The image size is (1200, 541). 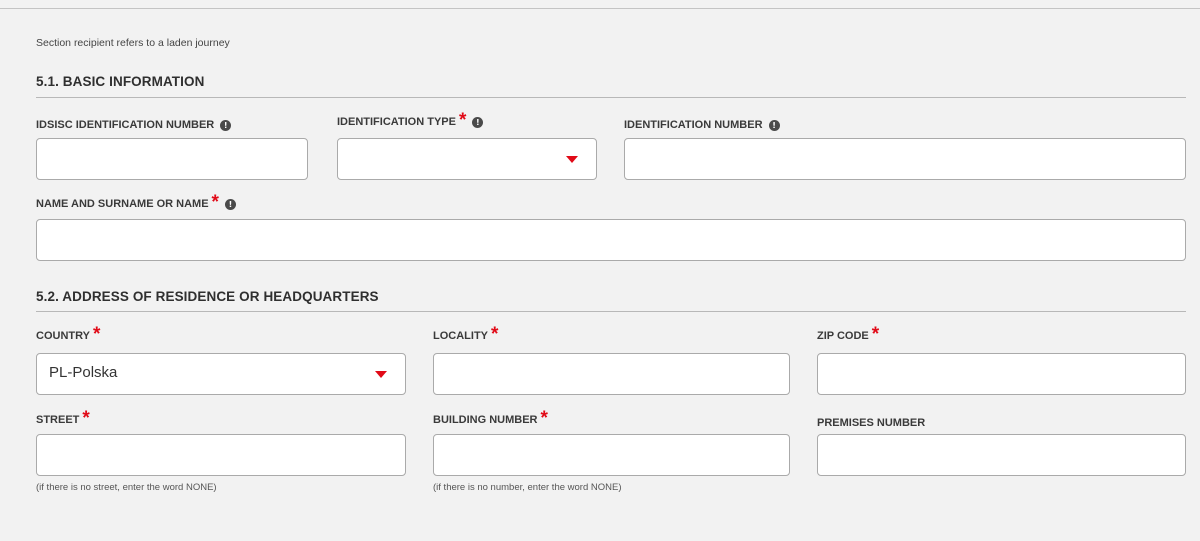 I want to click on premises-number-label-text: PREMISES NUMBER, so click(x=871, y=423).